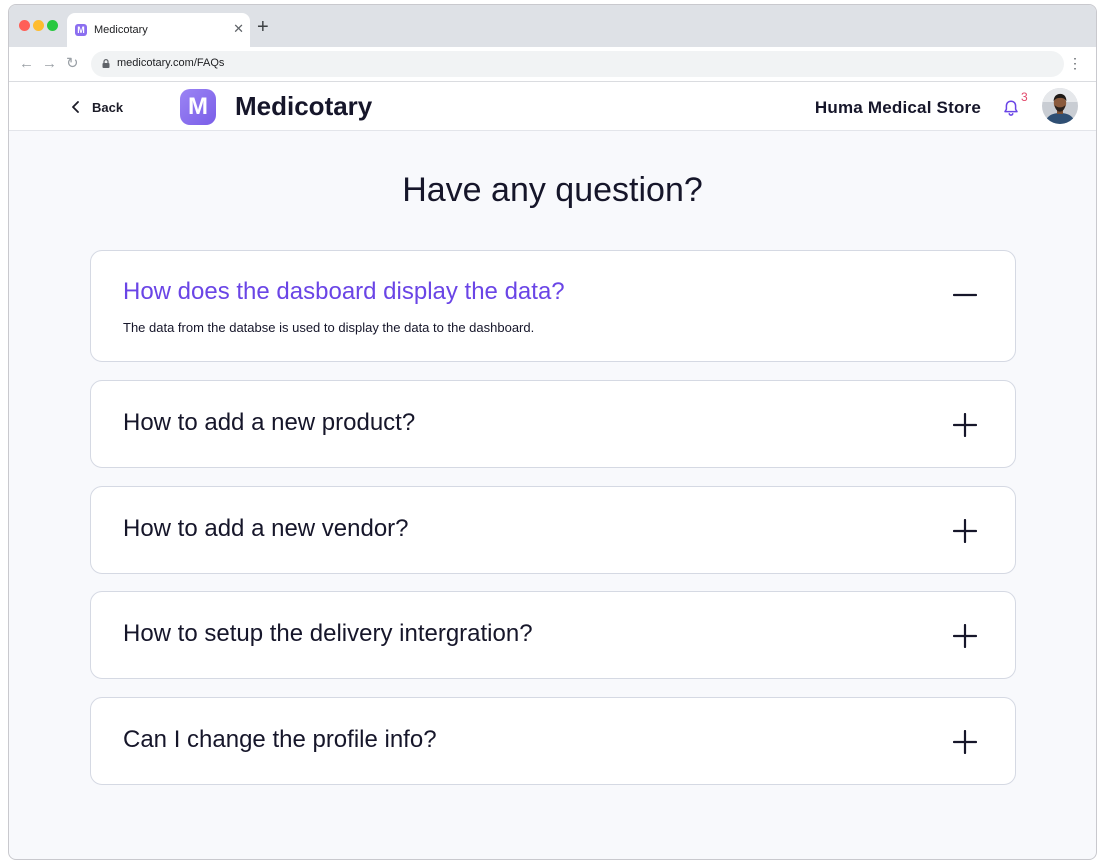 The image size is (1104, 868). What do you see at coordinates (108, 107) in the screenshot?
I see `back-label: Back` at bounding box center [108, 107].